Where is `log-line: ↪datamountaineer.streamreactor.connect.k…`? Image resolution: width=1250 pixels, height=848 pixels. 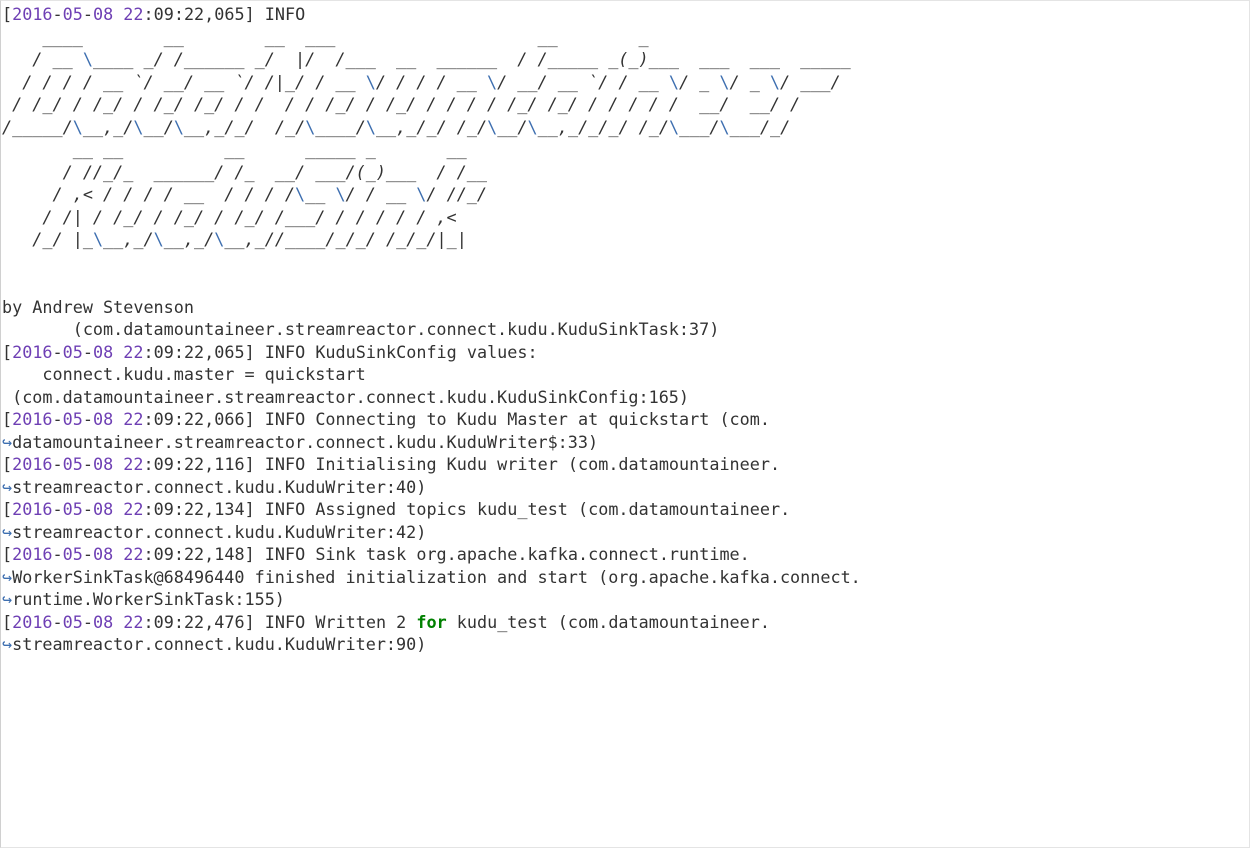
log-line: ↪datamountaineer.streamreactor.connect.k… is located at coordinates (300, 441).